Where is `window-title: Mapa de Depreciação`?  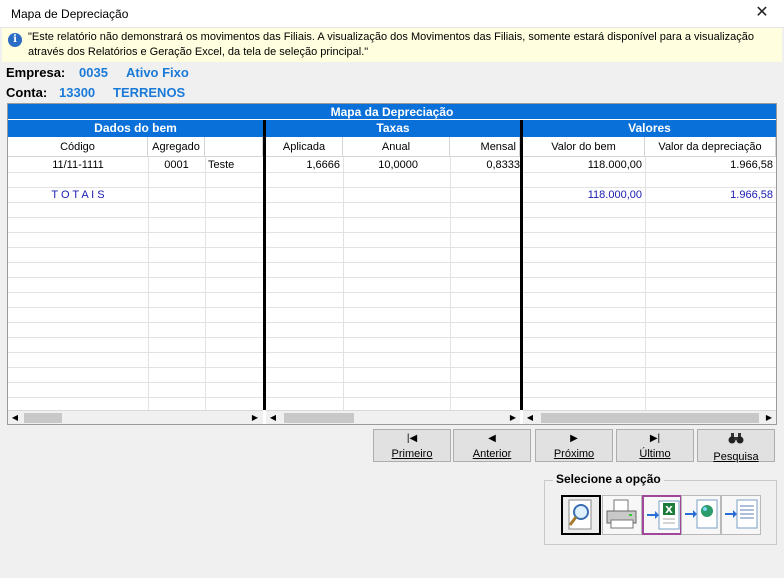
window-title: Mapa de Depreciação is located at coordinates (70, 14).